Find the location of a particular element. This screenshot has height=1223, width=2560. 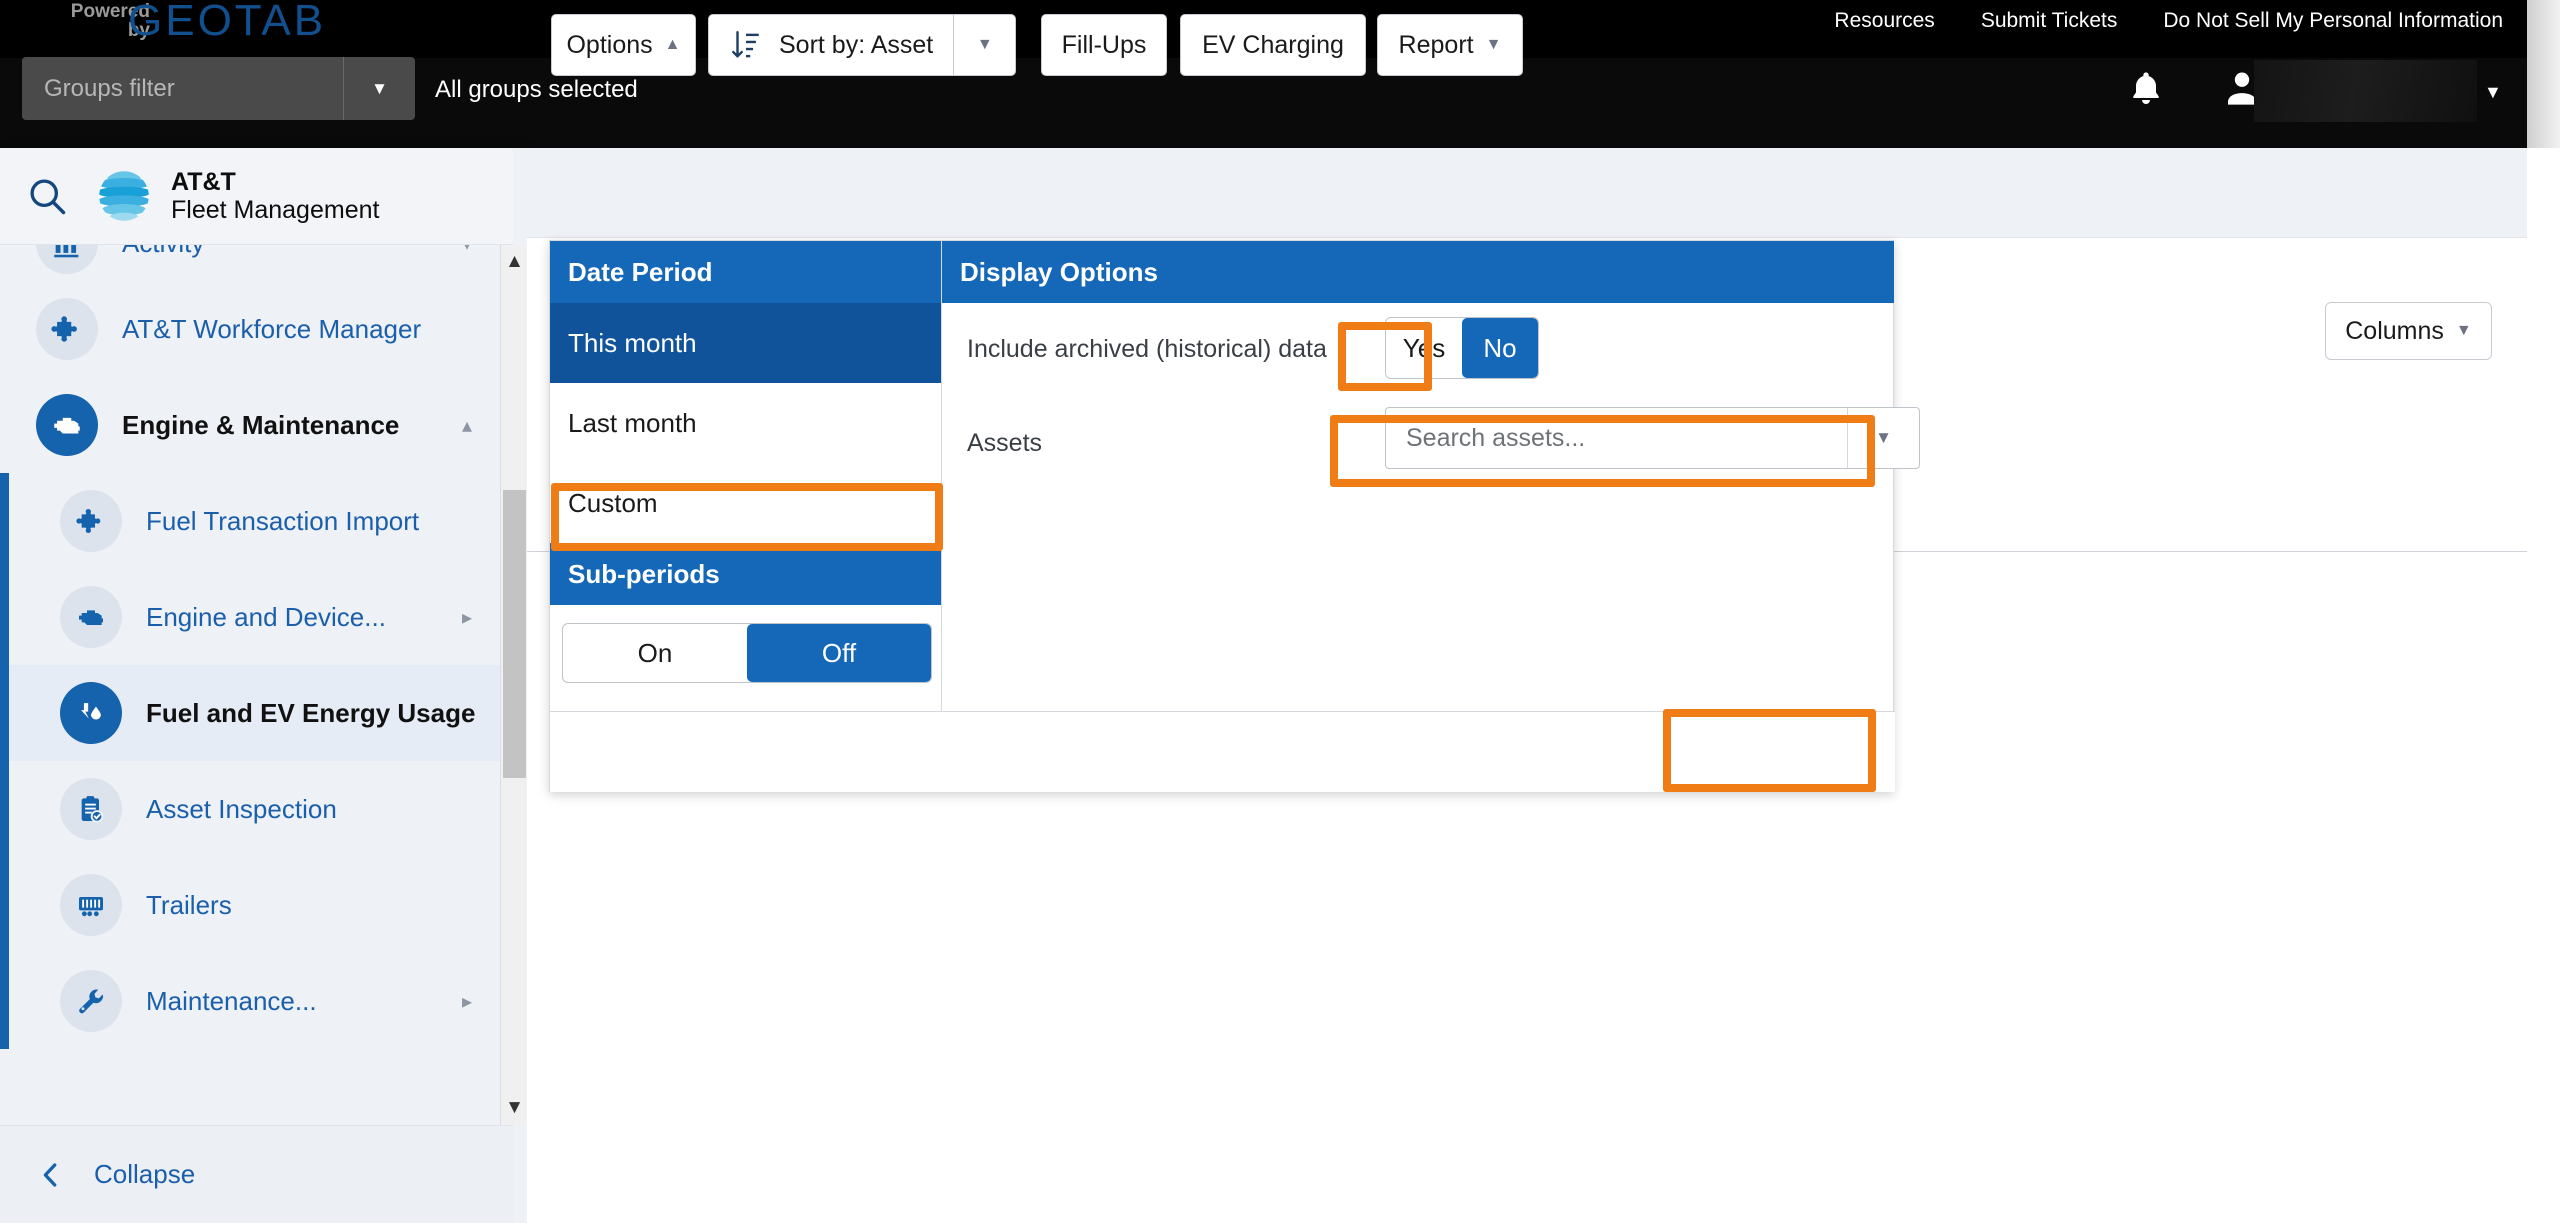

link-resources: Resources is located at coordinates (1884, 21).